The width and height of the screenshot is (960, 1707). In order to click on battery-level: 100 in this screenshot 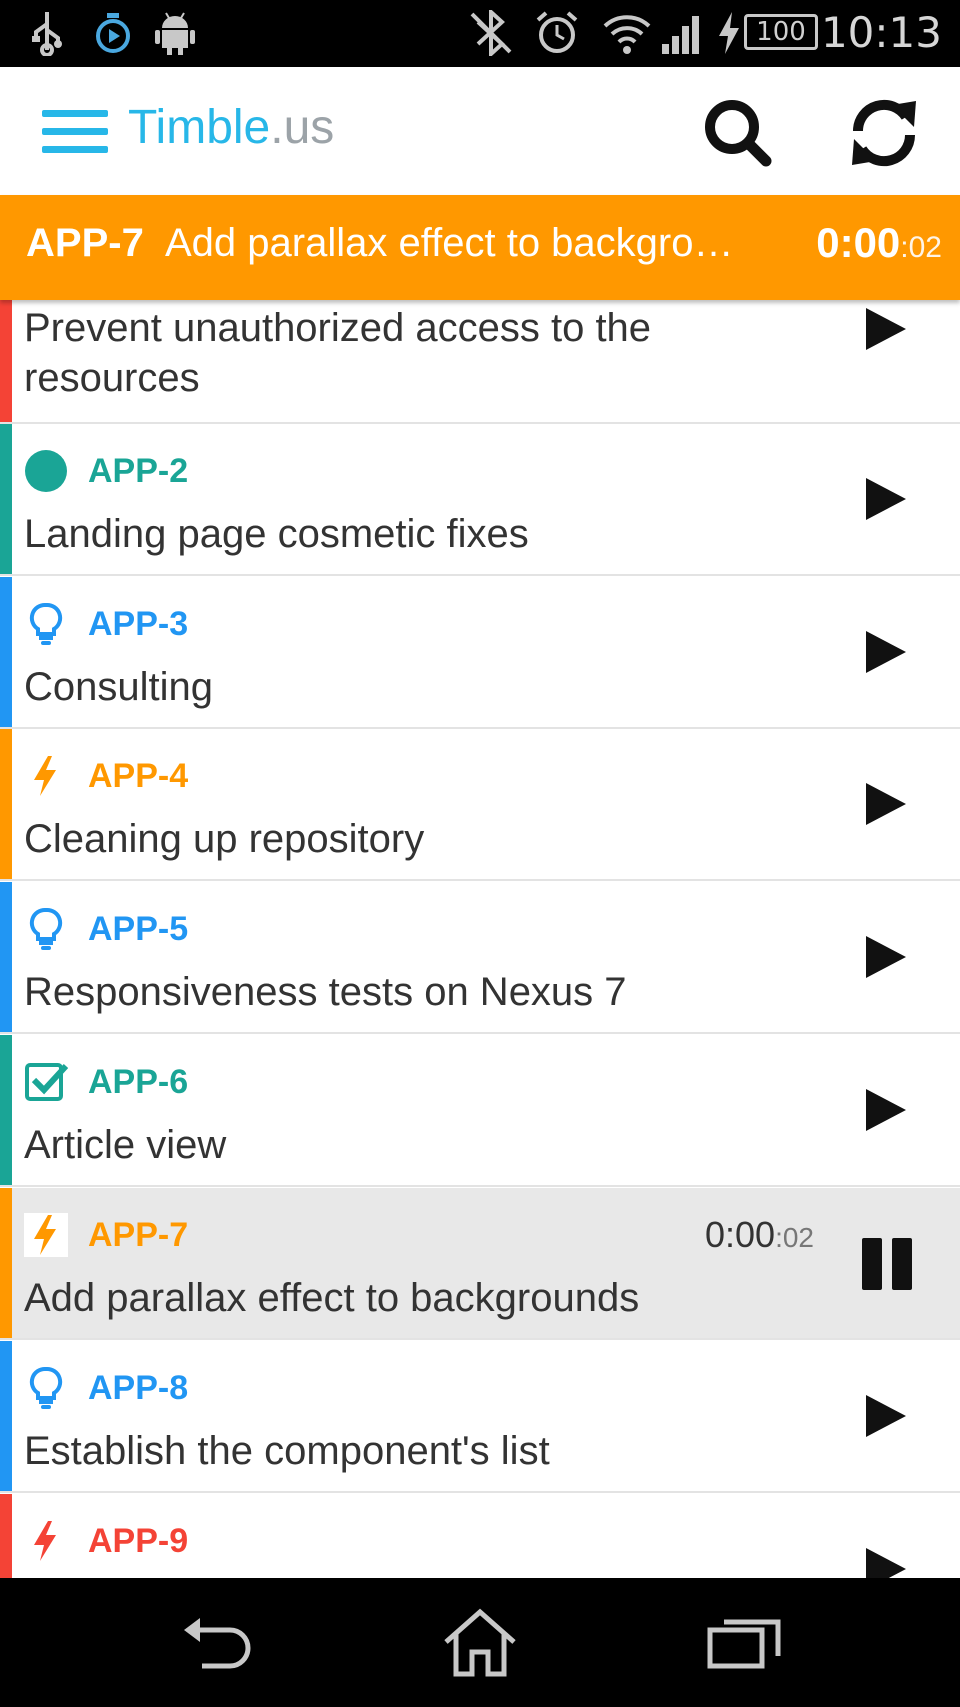, I will do `click(781, 32)`.